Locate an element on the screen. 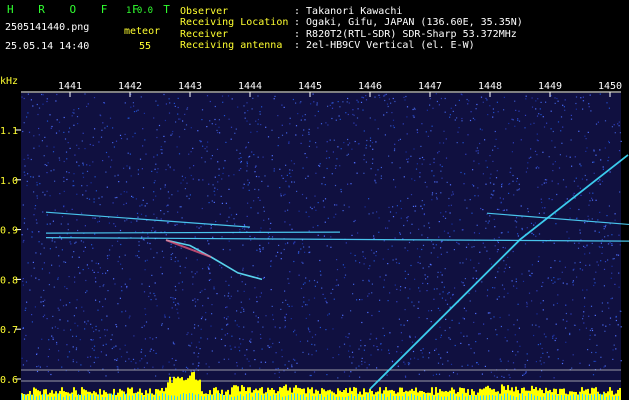 Image resolution: width=629 pixels, height=400 pixels. y-tick-label-1.1: 1.1 is located at coordinates (9, 131).